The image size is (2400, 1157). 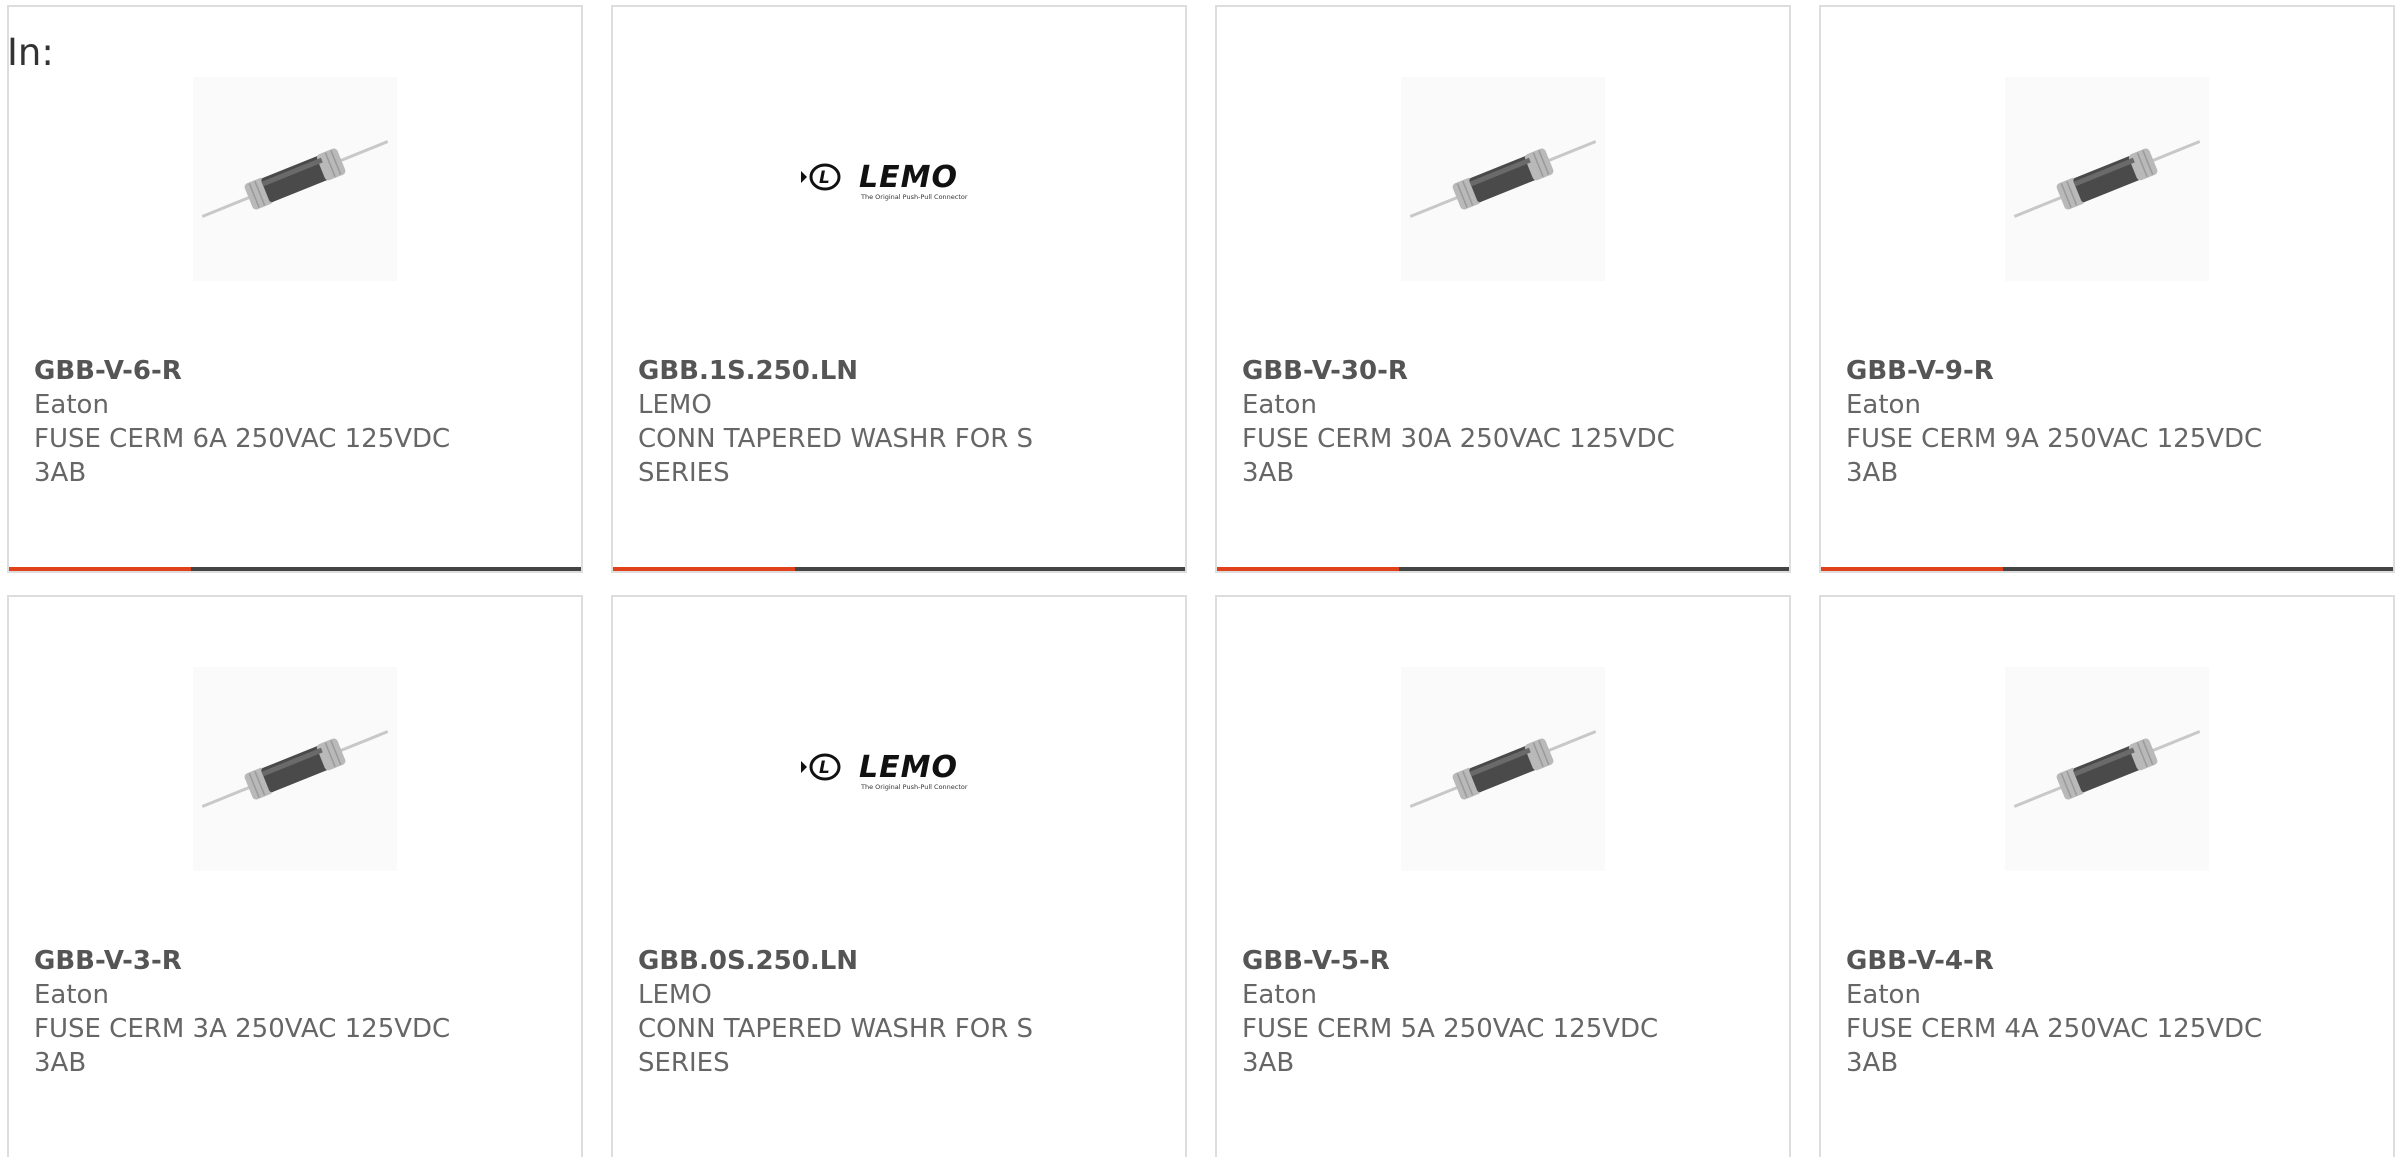 I want to click on part-number: GBB-V-30-R, so click(x=1467, y=371).